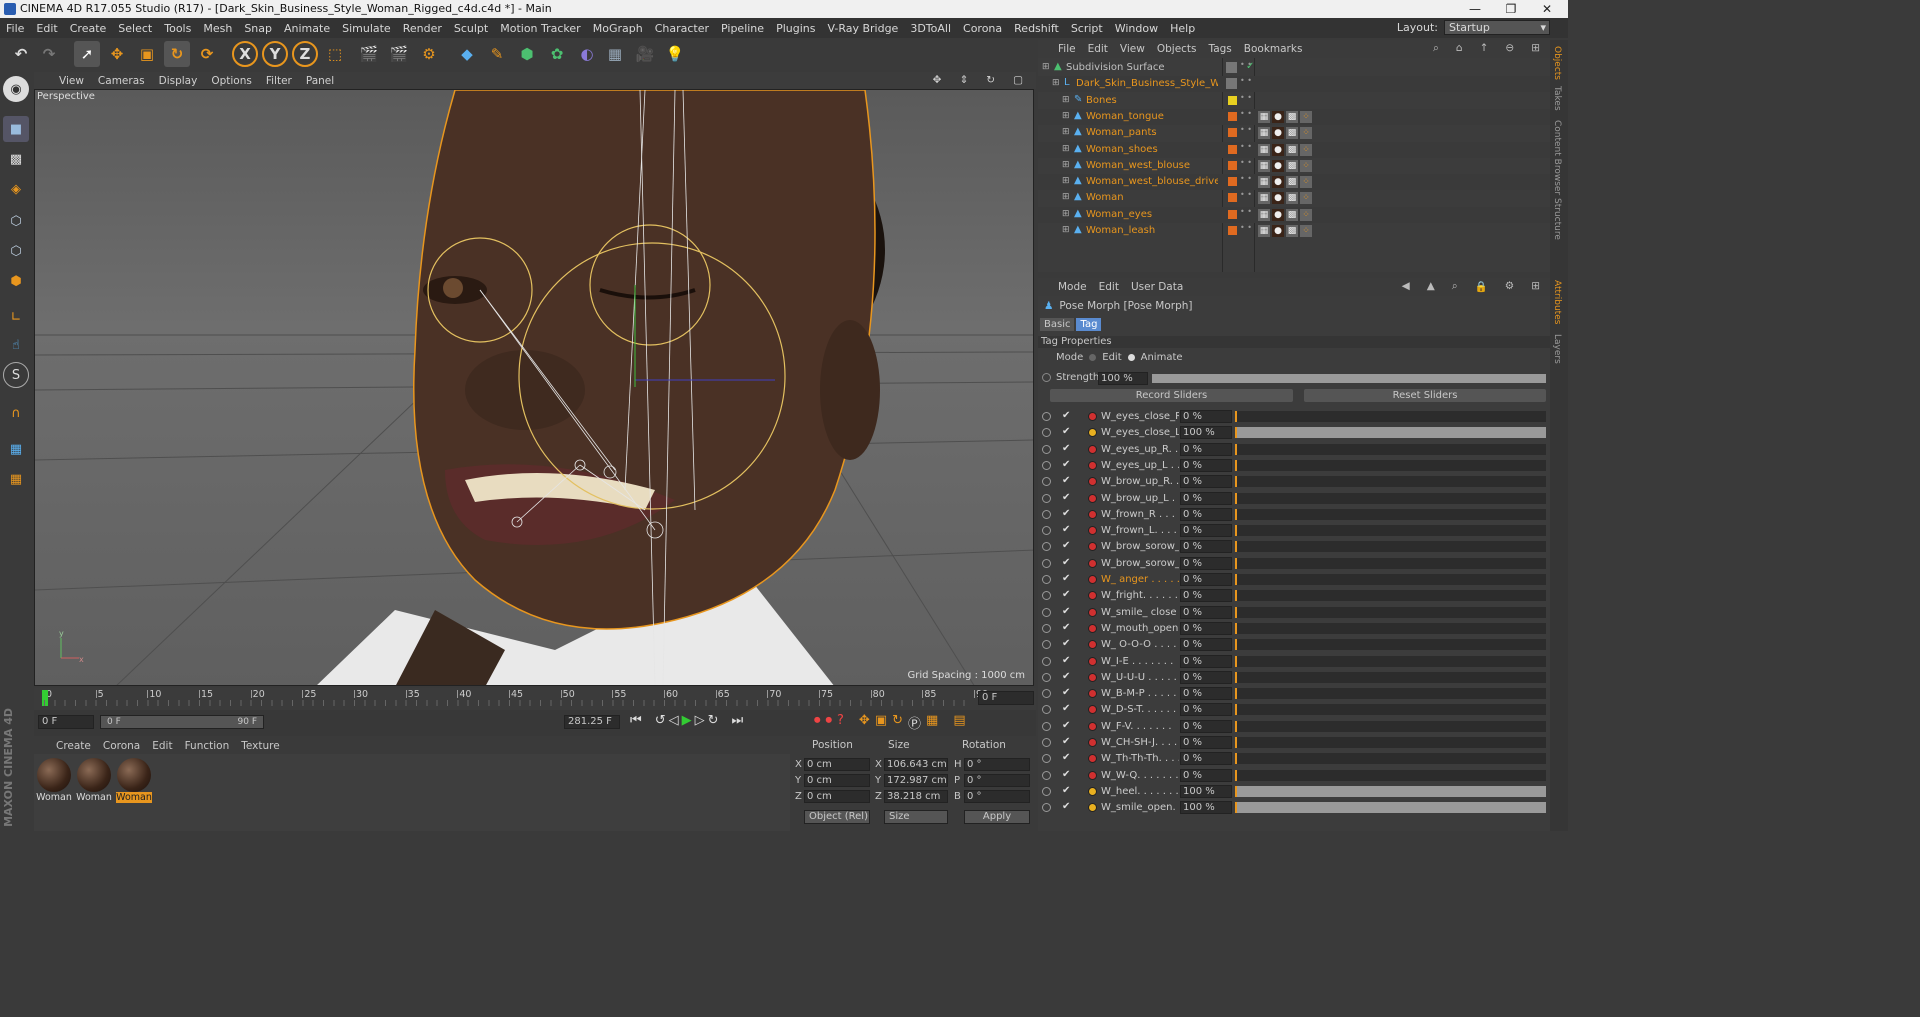 Image resolution: width=1920 pixels, height=1017 pixels. Describe the element at coordinates (1131, 357) in the screenshot. I see `mode-animate-radio` at that location.